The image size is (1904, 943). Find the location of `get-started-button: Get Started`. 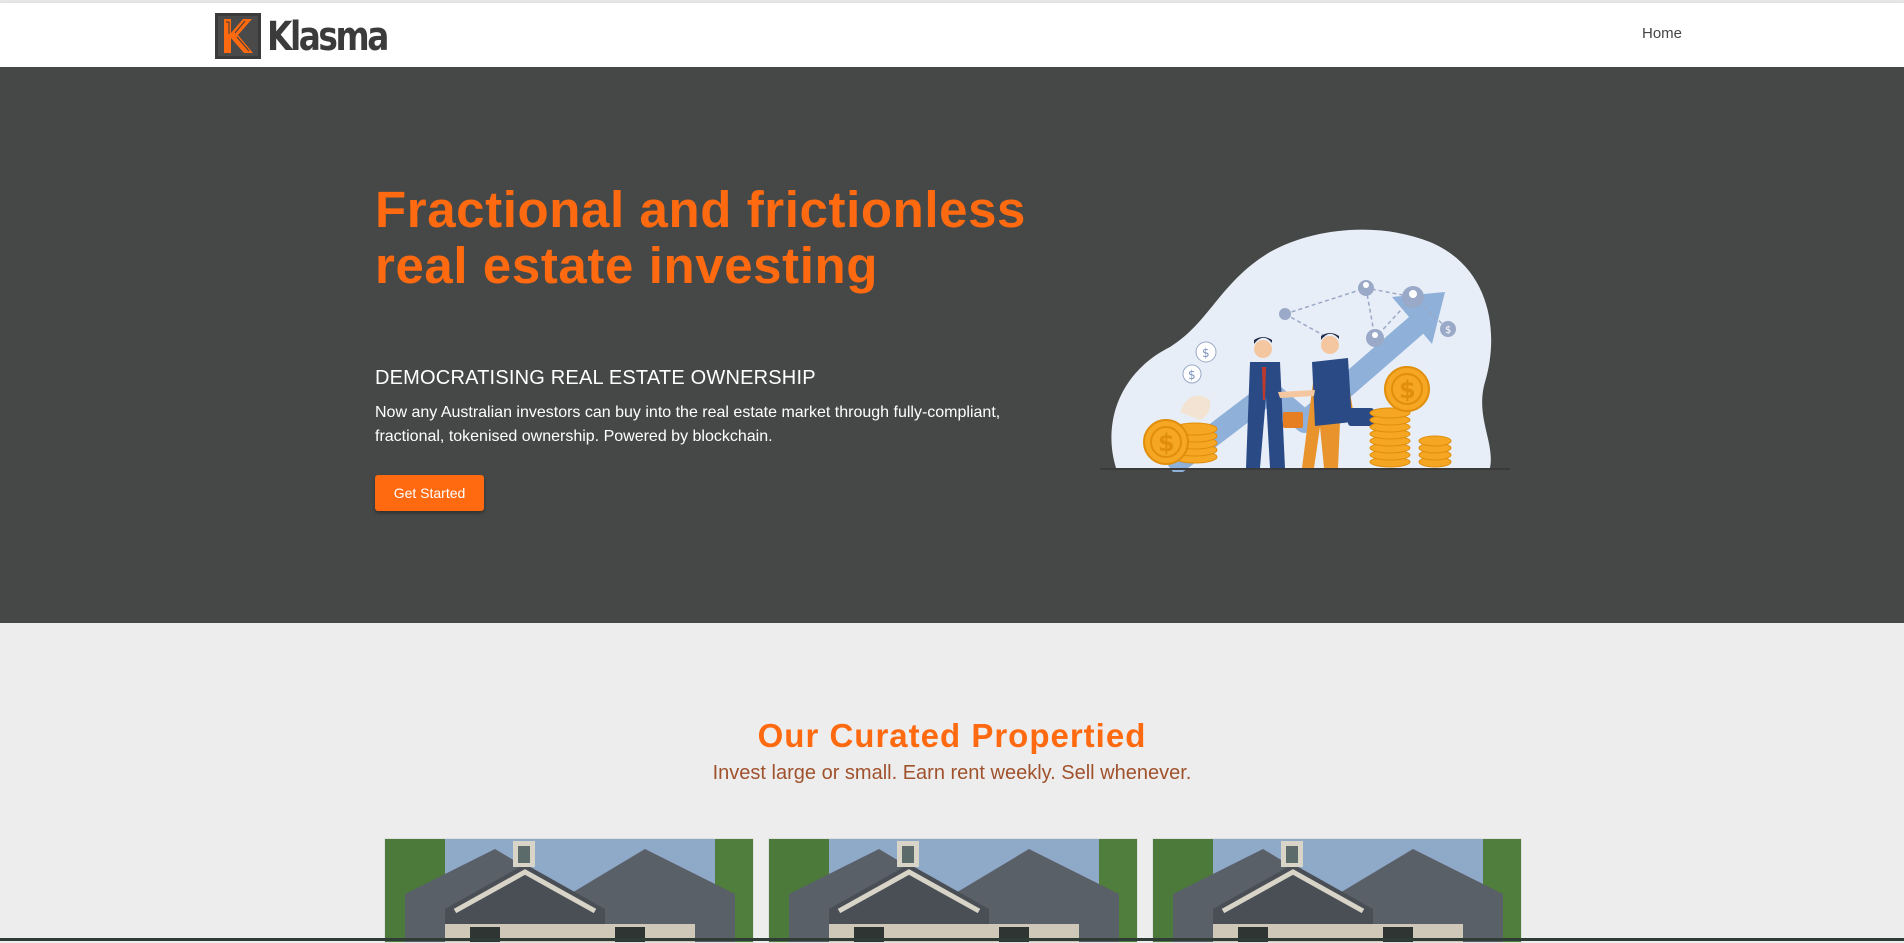

get-started-button: Get Started is located at coordinates (429, 493).